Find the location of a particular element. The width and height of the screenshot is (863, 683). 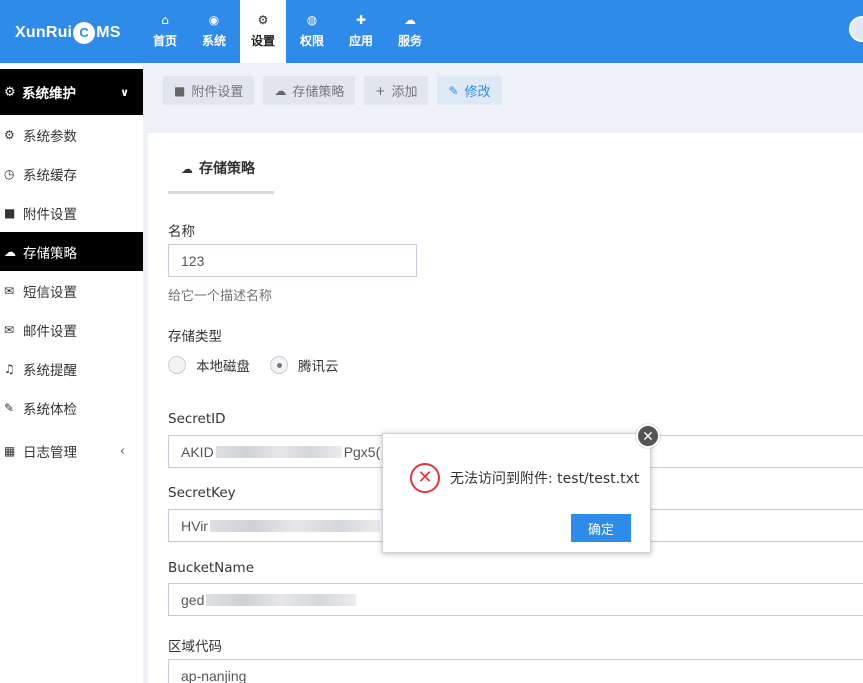

toolbar: ■ 附件设置 ☁ 存储策略 + 添加 ✎ 修改 is located at coordinates (337, 90).